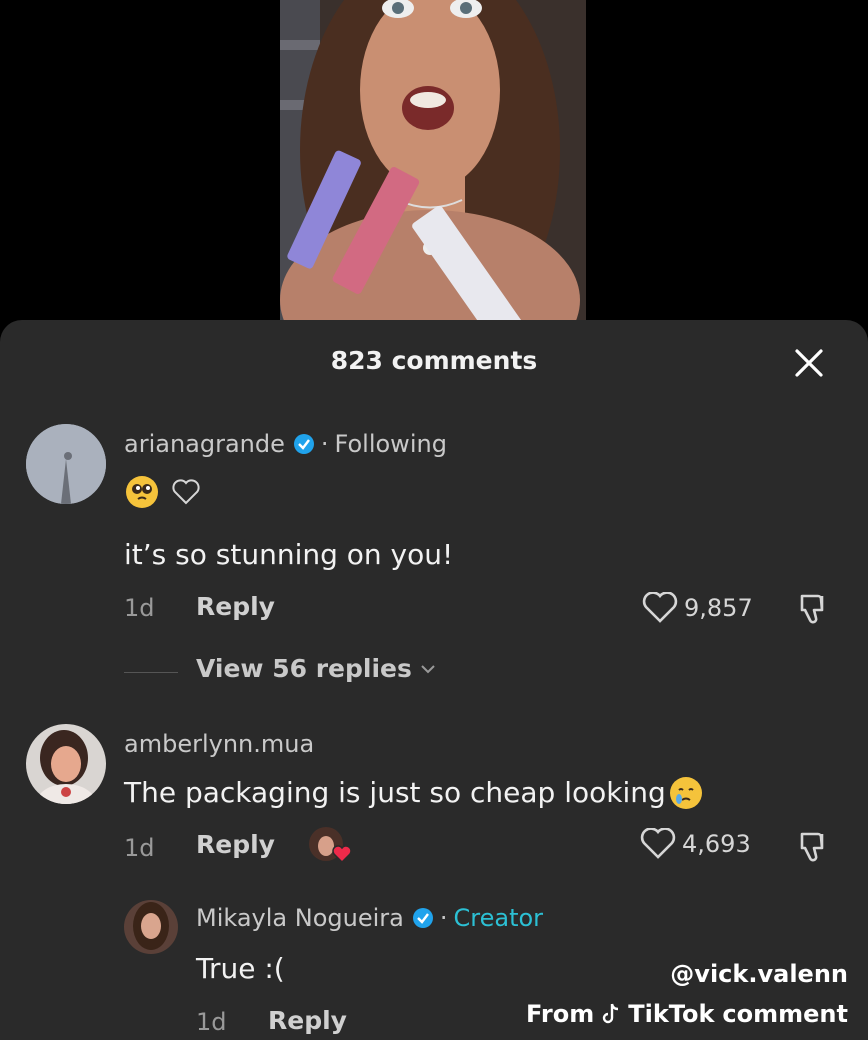  What do you see at coordinates (204, 444) in the screenshot?
I see `username: arianagrande` at bounding box center [204, 444].